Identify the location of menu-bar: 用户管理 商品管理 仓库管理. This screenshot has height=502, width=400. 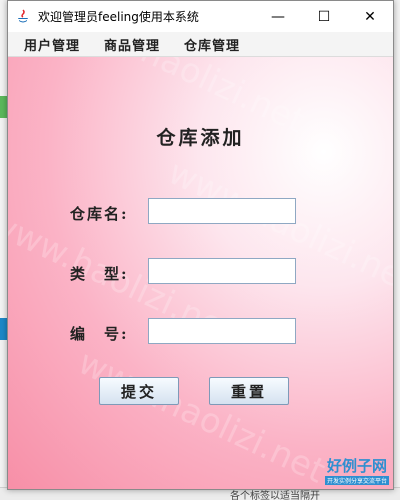
(200, 44).